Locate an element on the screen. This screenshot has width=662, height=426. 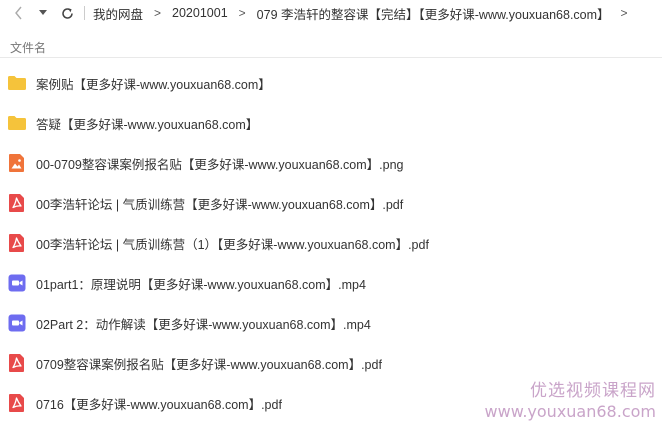
toolbar-divider is located at coordinates (84, 13).